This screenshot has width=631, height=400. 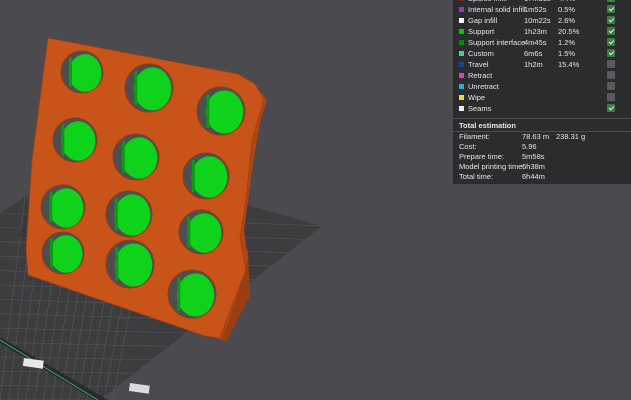 I want to click on legend-row: Unretract, so click(x=542, y=86).